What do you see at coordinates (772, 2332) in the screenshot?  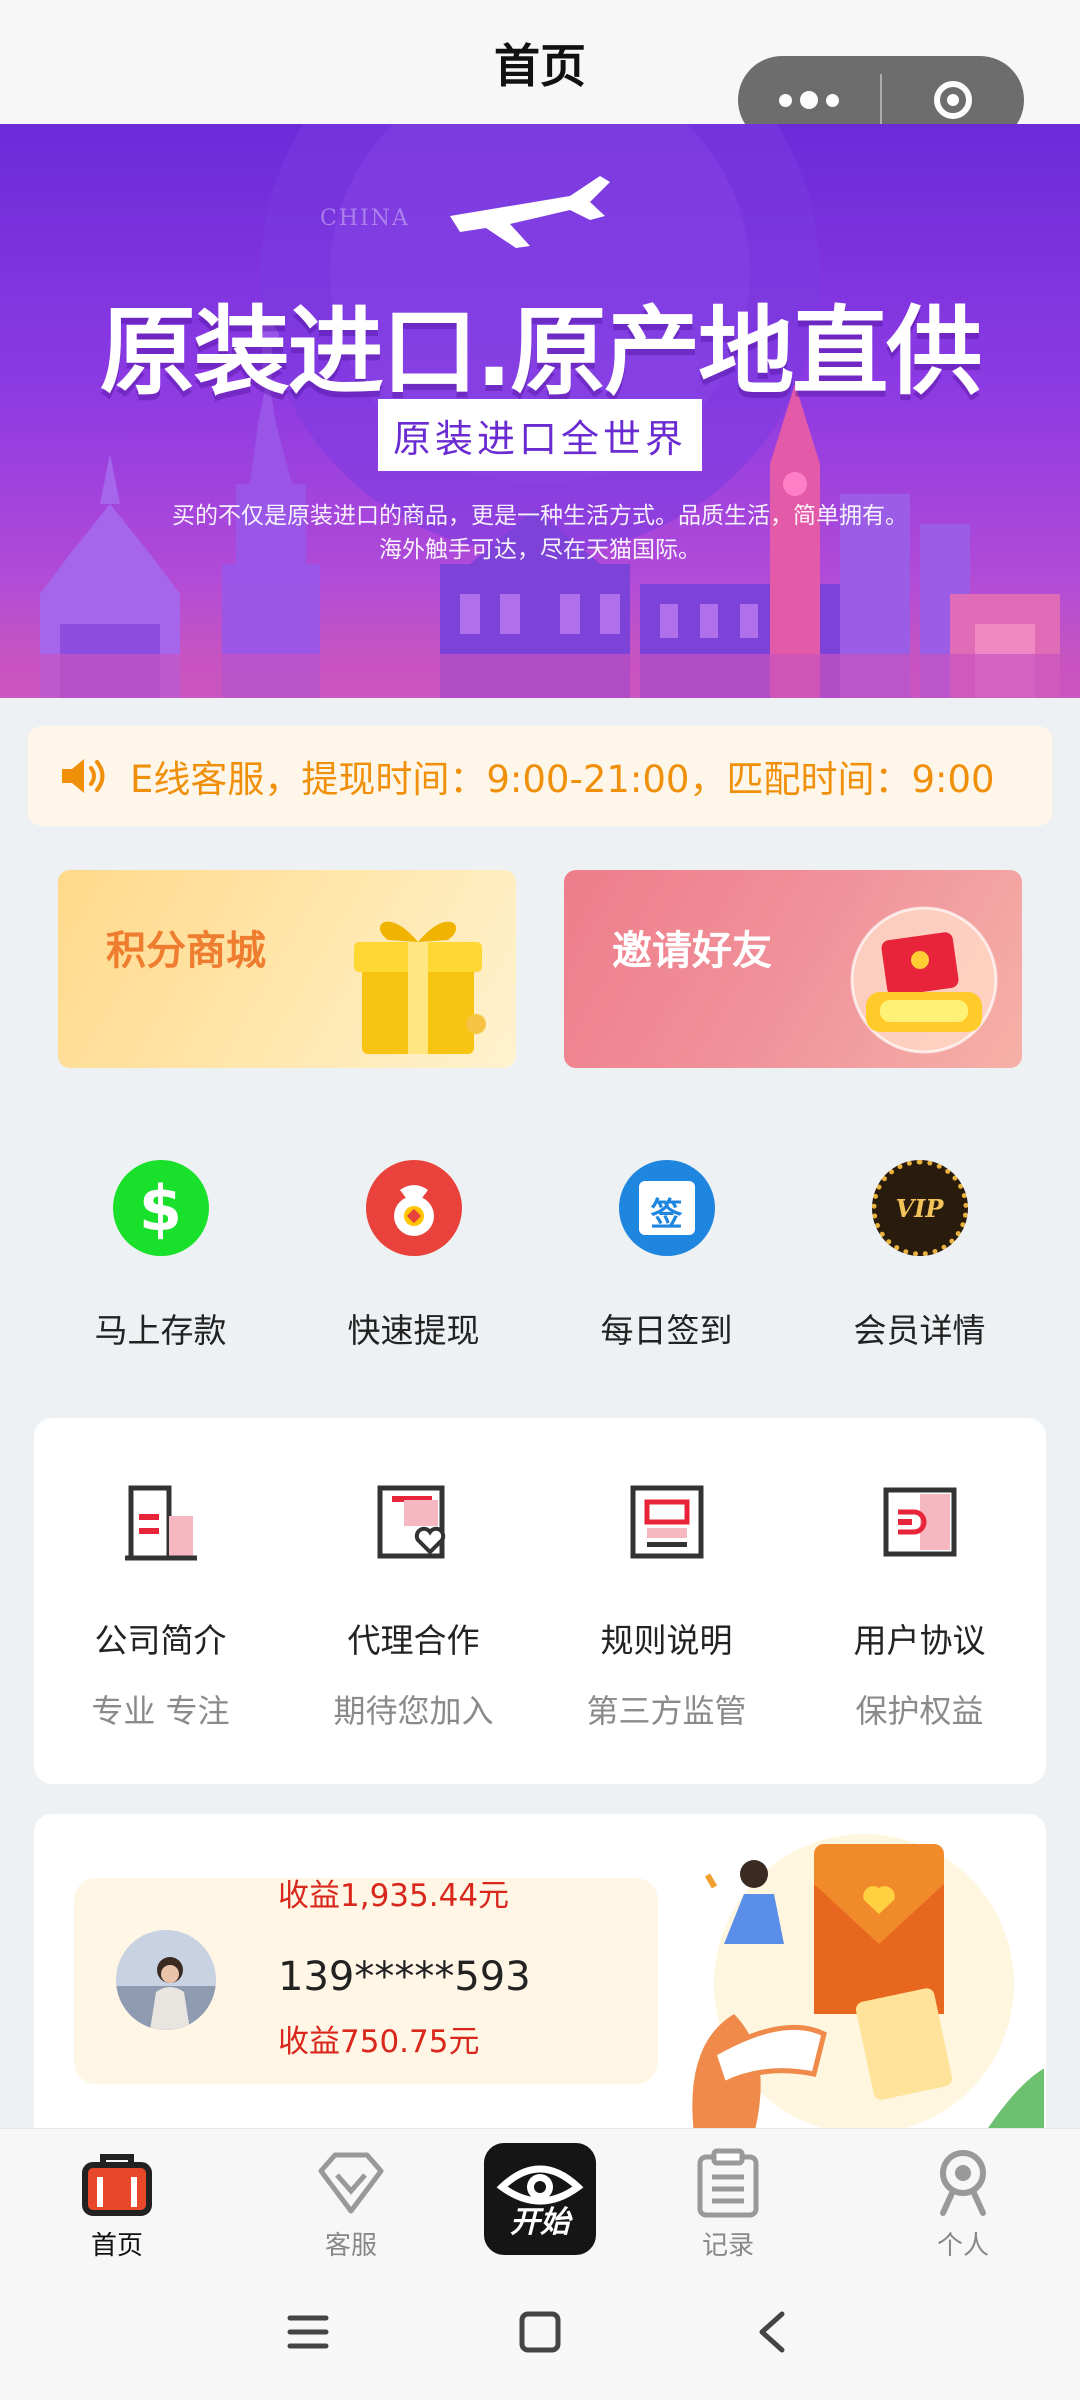 I see `back-arrow-icon` at bounding box center [772, 2332].